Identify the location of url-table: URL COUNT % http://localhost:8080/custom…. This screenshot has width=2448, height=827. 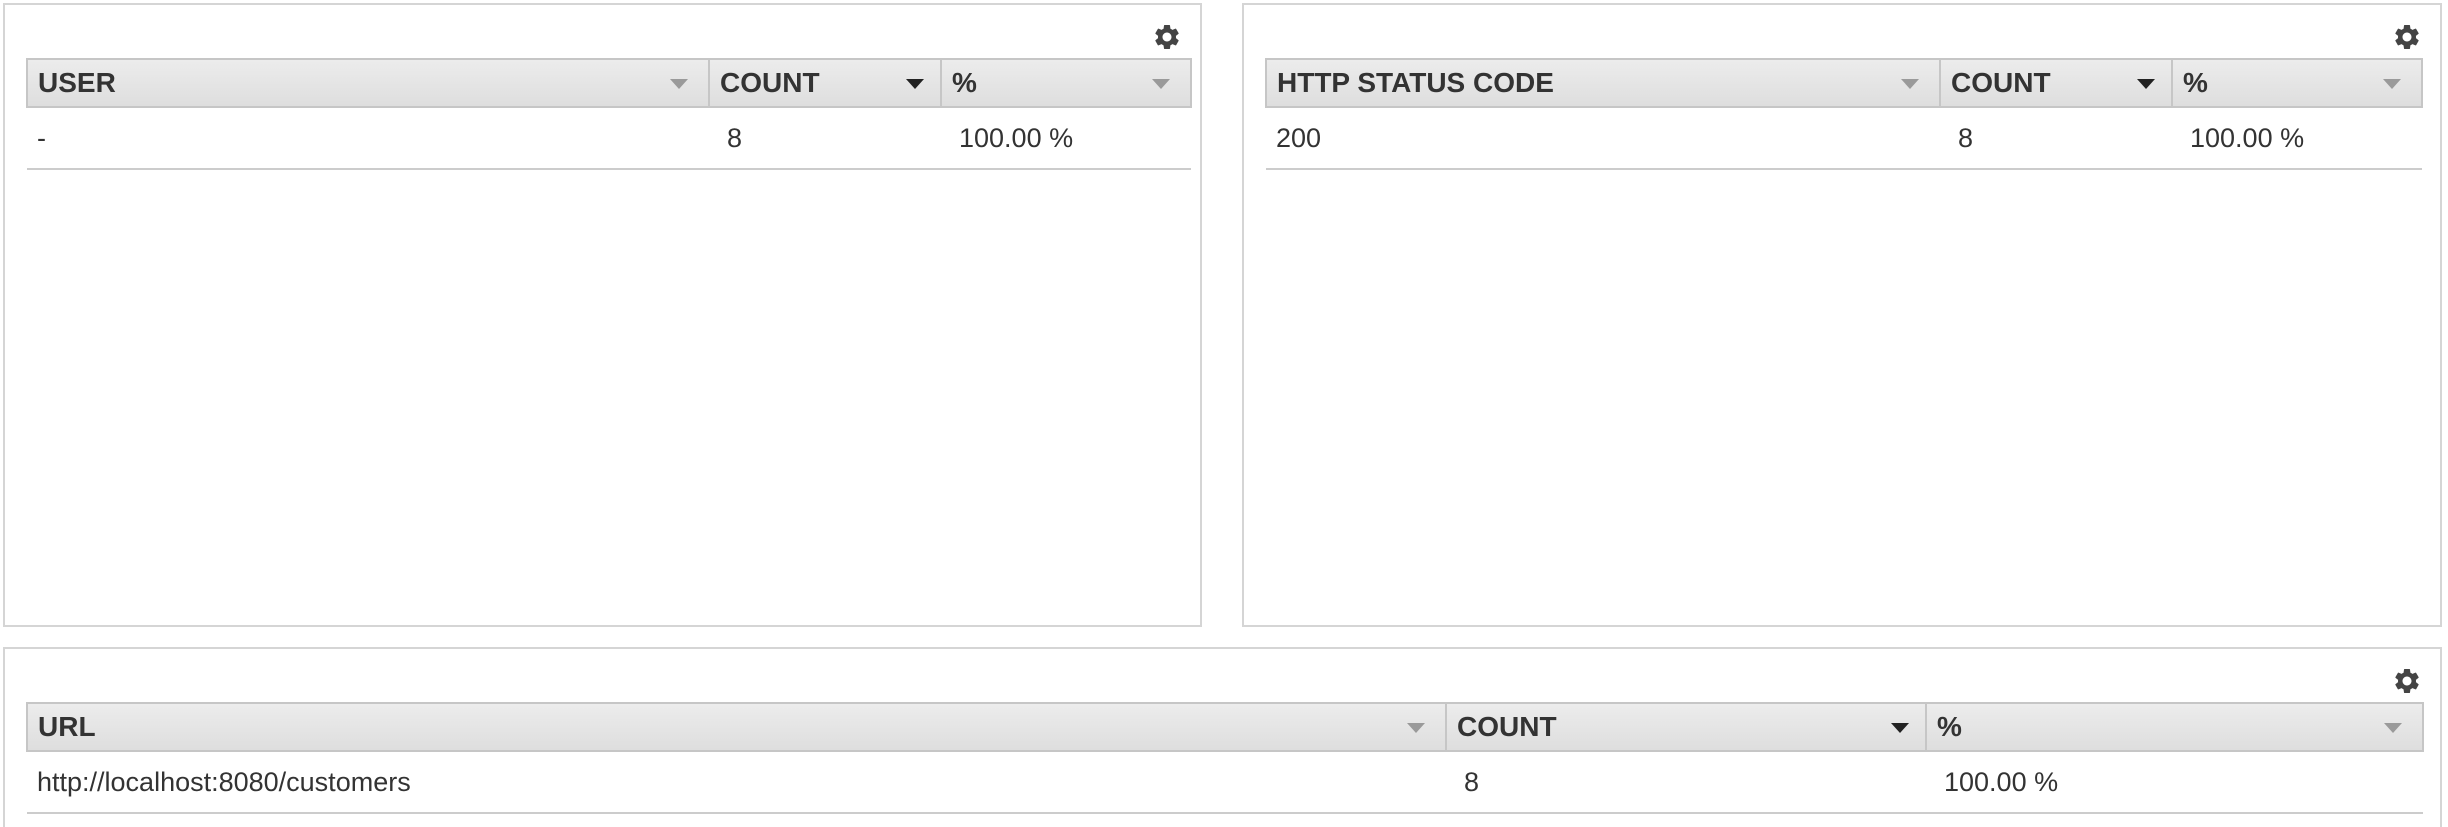
(1225, 758).